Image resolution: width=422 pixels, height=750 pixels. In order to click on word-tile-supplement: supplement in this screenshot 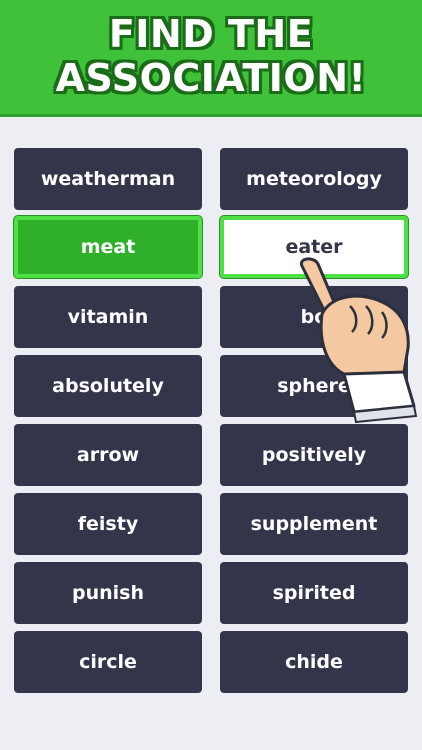, I will do `click(314, 524)`.